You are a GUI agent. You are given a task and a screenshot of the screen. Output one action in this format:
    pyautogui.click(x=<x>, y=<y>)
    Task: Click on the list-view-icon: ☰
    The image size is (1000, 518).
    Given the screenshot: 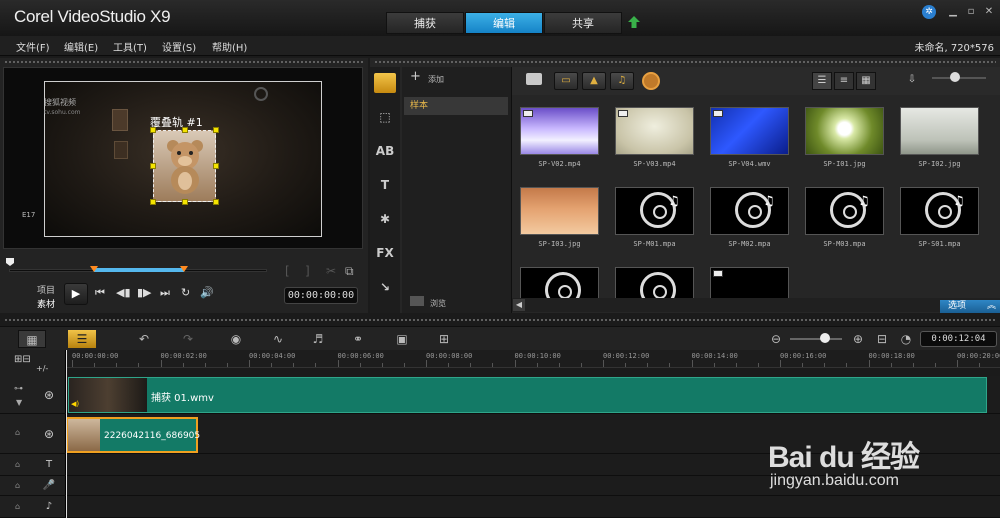 What is the action you would take?
    pyautogui.click(x=822, y=81)
    